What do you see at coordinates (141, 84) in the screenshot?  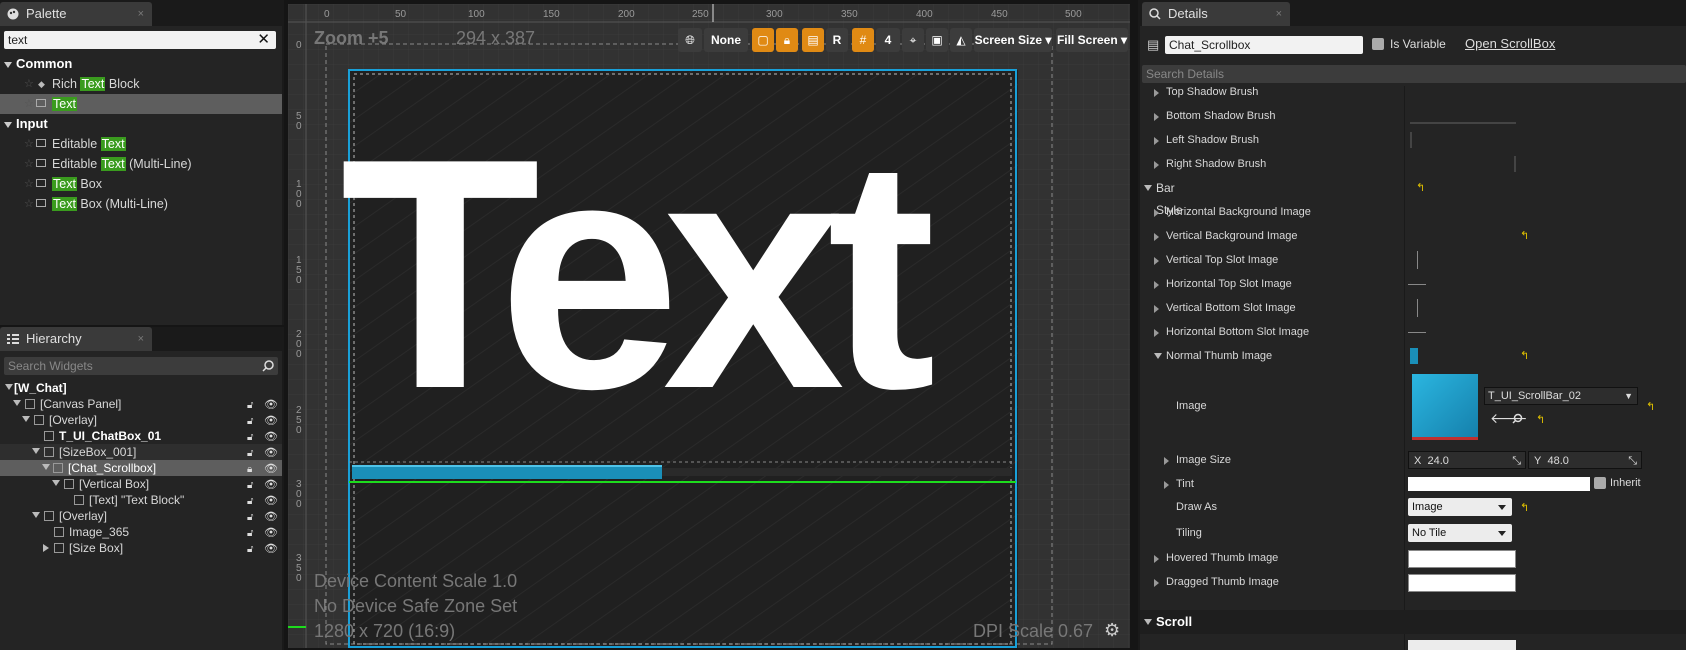 I see `palette-item-rich-text-block: ☆ ◆ Rich Text Block` at bounding box center [141, 84].